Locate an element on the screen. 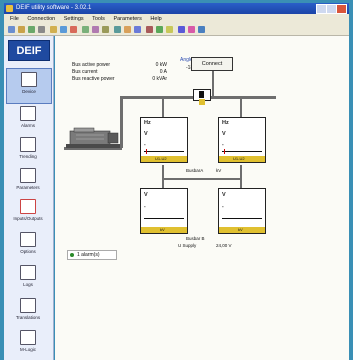  sidebar-item-device: Device is located at coordinates (29, 86).